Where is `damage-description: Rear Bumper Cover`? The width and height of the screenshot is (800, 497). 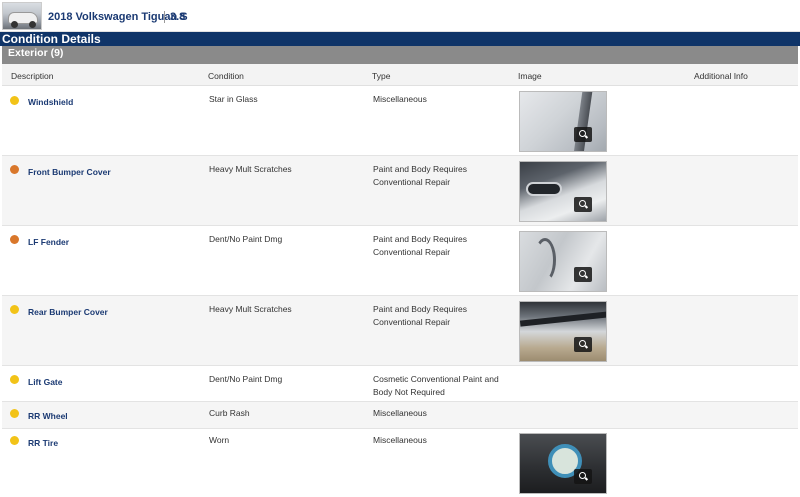 damage-description: Rear Bumper Cover is located at coordinates (68, 312).